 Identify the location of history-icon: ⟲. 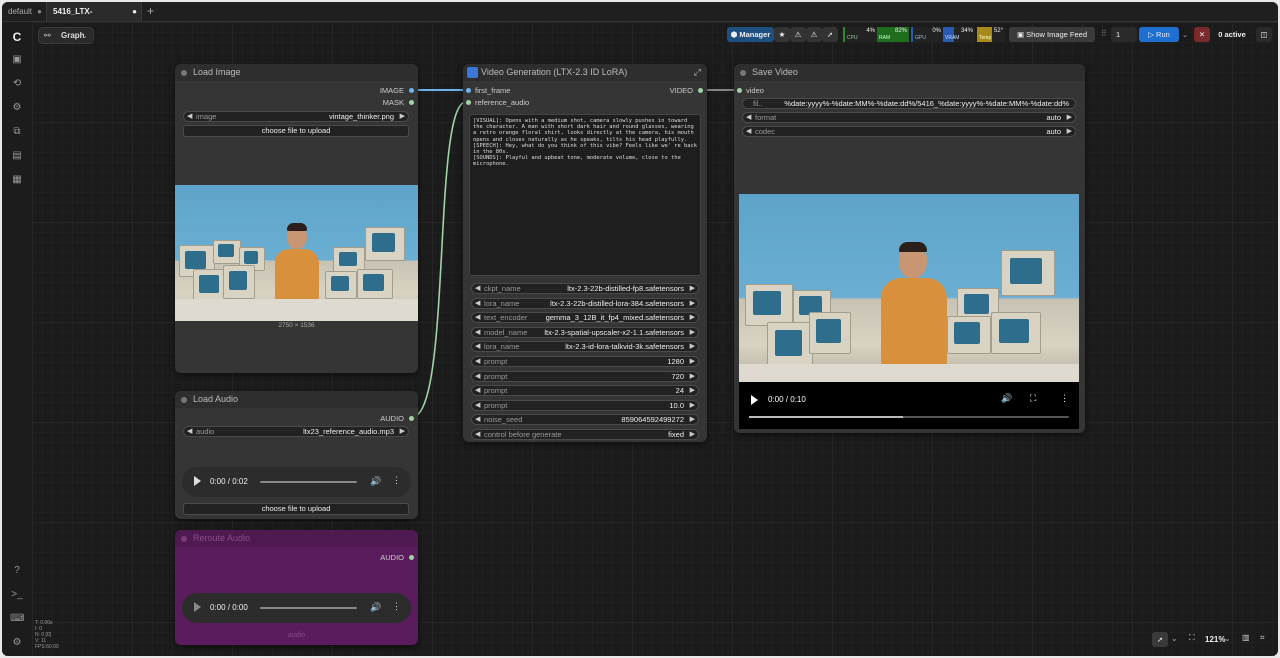
(17, 84).